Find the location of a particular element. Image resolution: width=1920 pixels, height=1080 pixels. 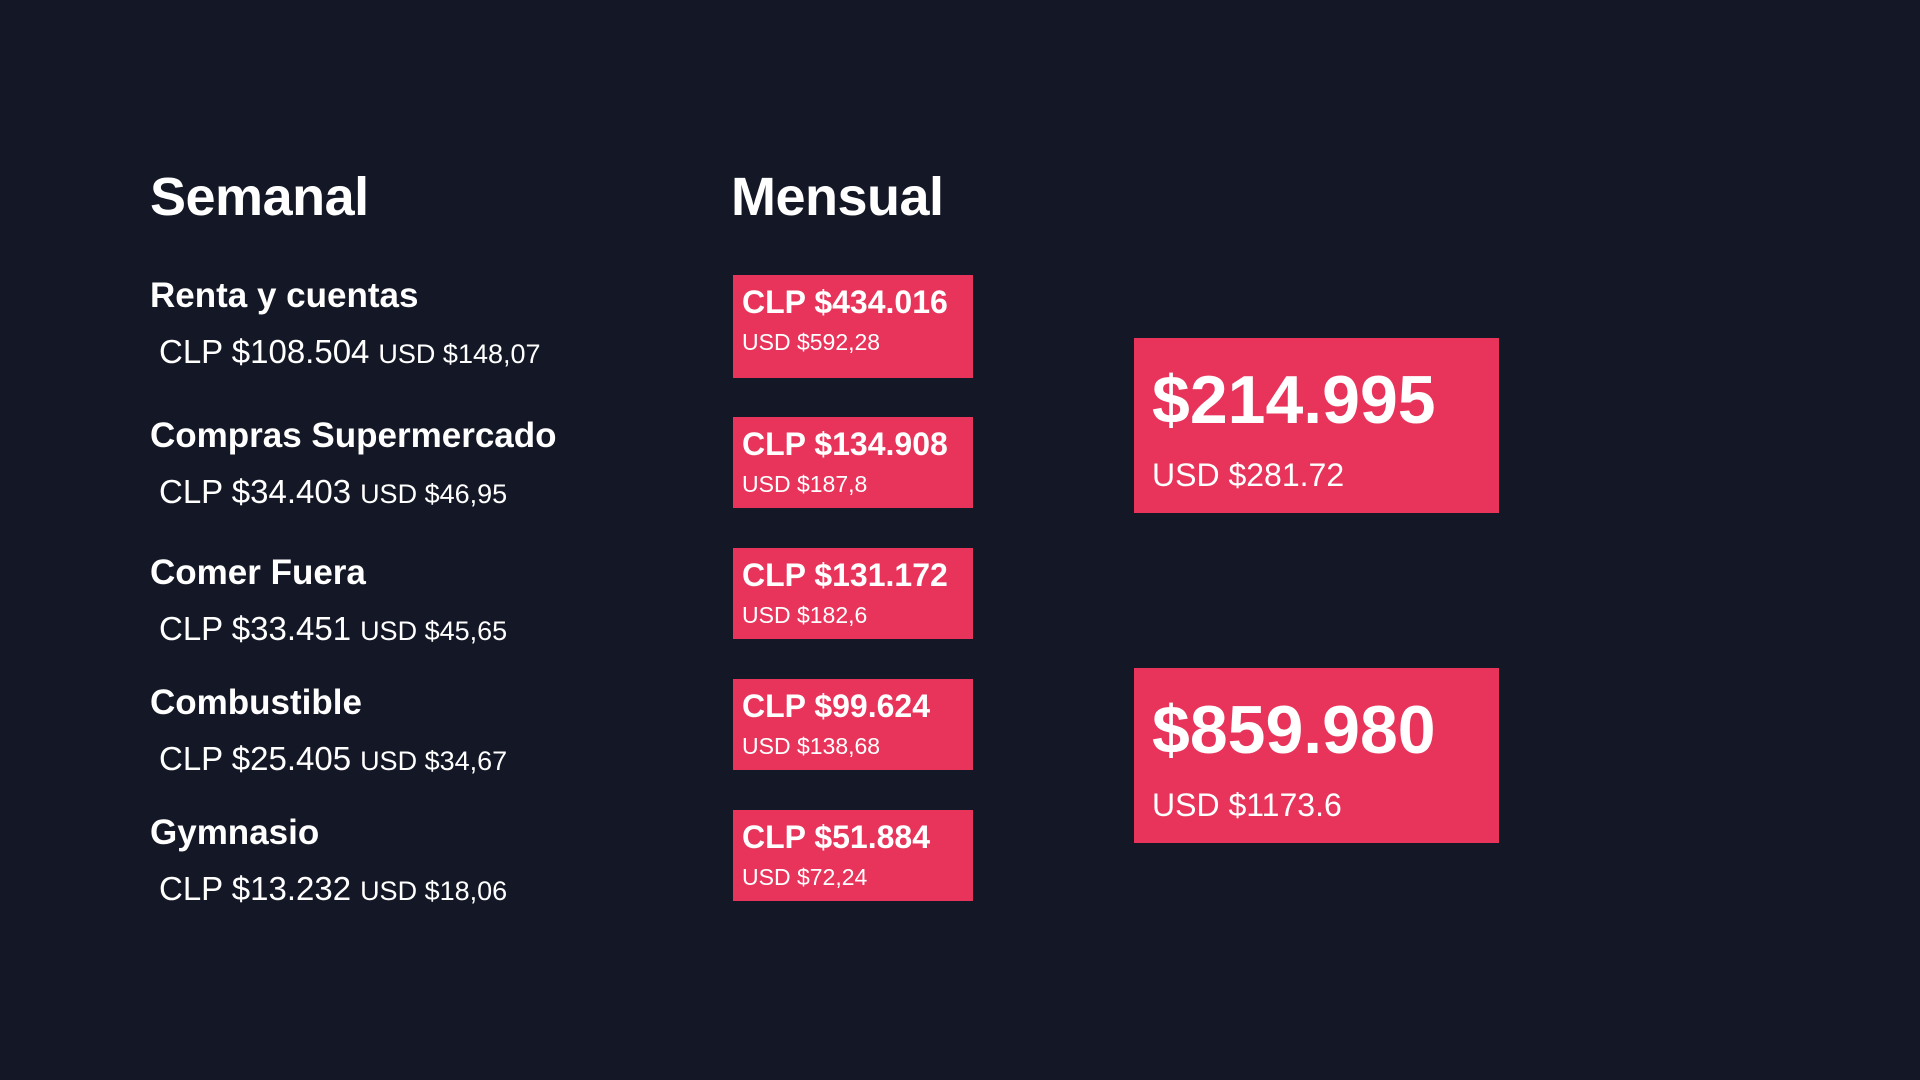

weekly-item-dining-out: Comer Fuera CLP $33.451 USD $45,65 is located at coordinates (430, 600).